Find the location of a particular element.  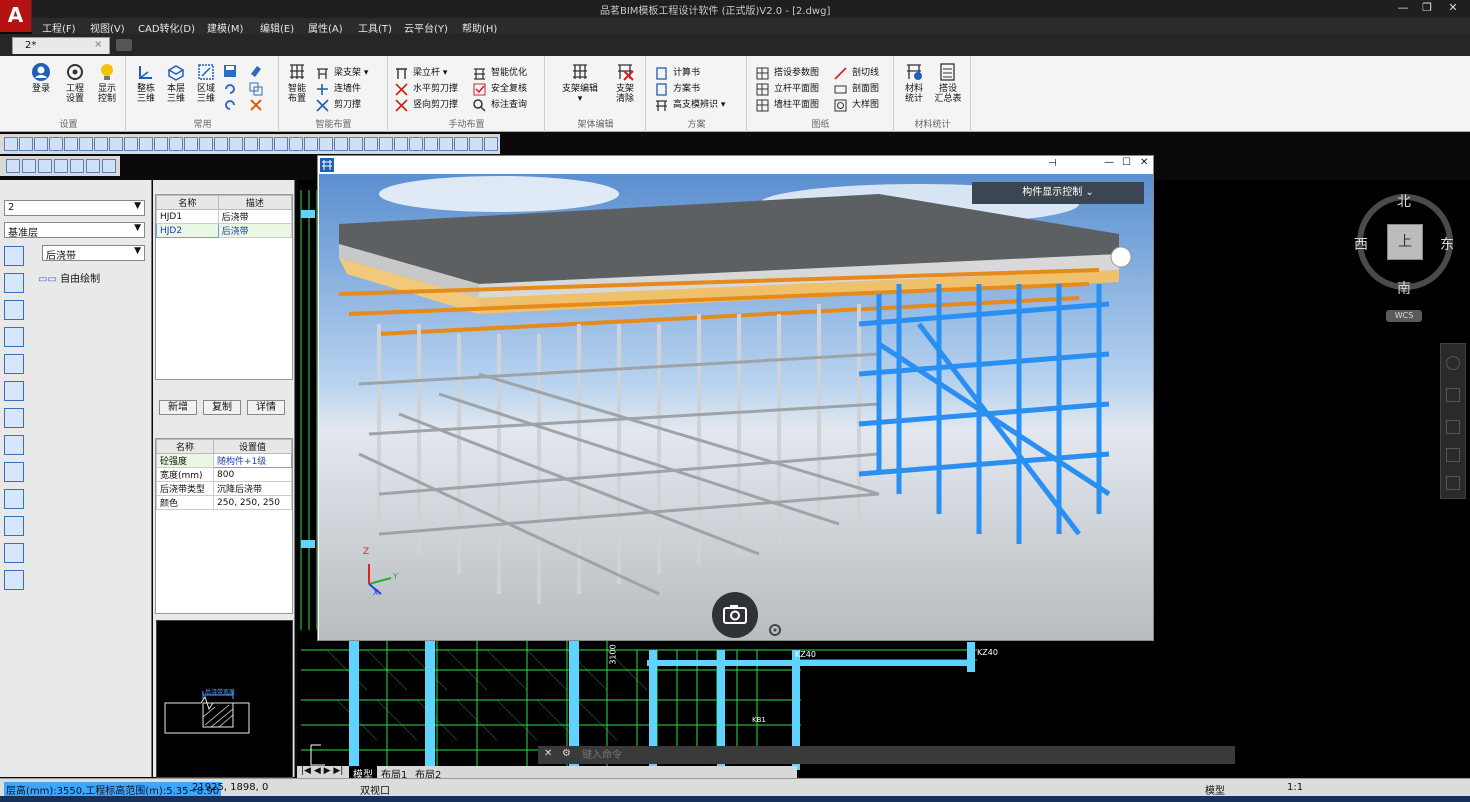

stair-icon is located at coordinates (14, 418).